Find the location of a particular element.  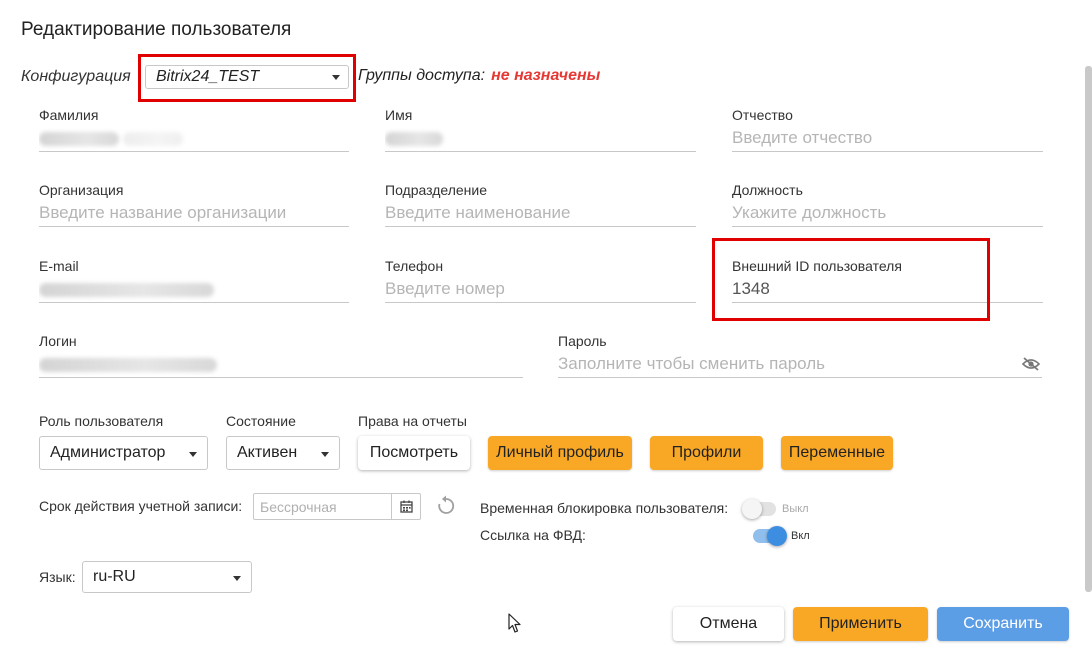

role-value: Администратор is located at coordinates (108, 452).